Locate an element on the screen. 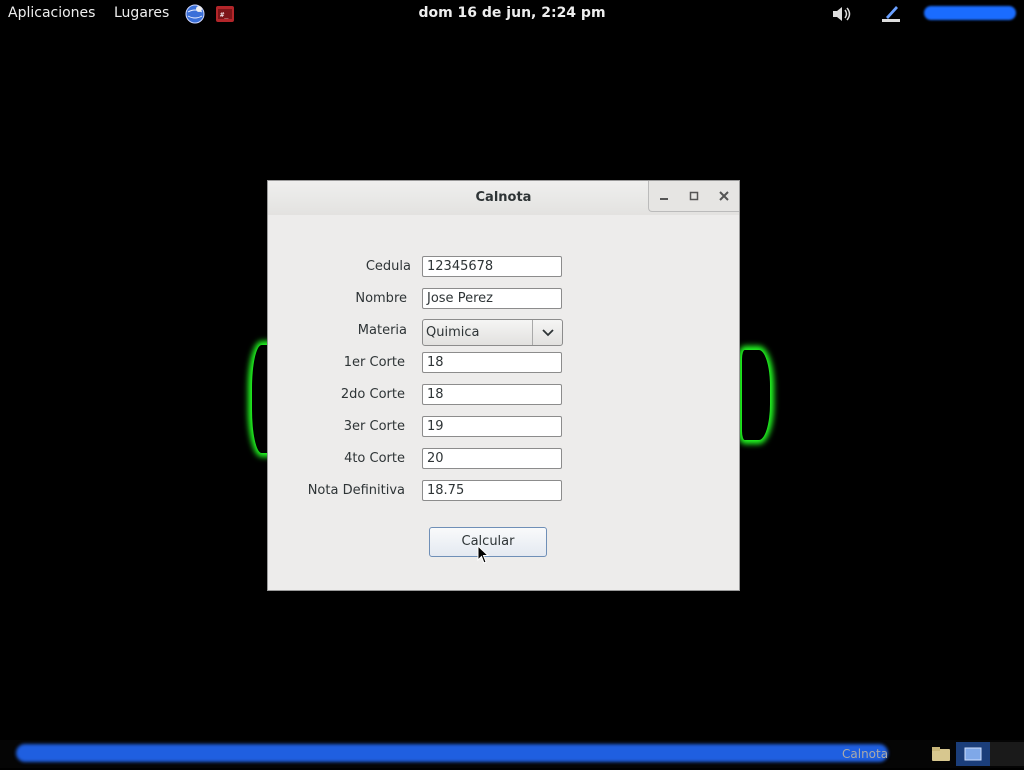  workspace-switcher-inactive is located at coordinates (1007, 754).